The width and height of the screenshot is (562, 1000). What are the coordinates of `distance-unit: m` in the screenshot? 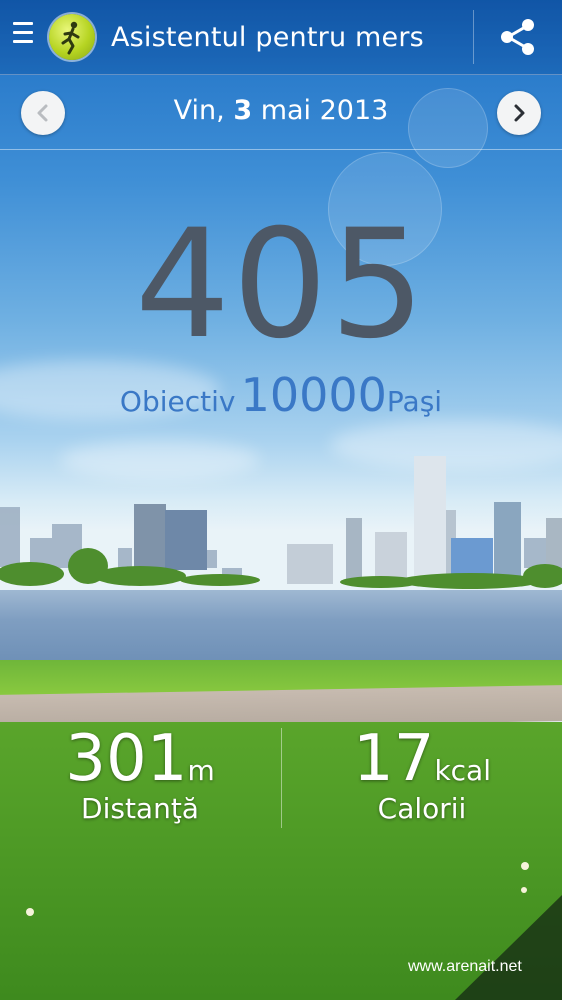 It's located at (201, 770).